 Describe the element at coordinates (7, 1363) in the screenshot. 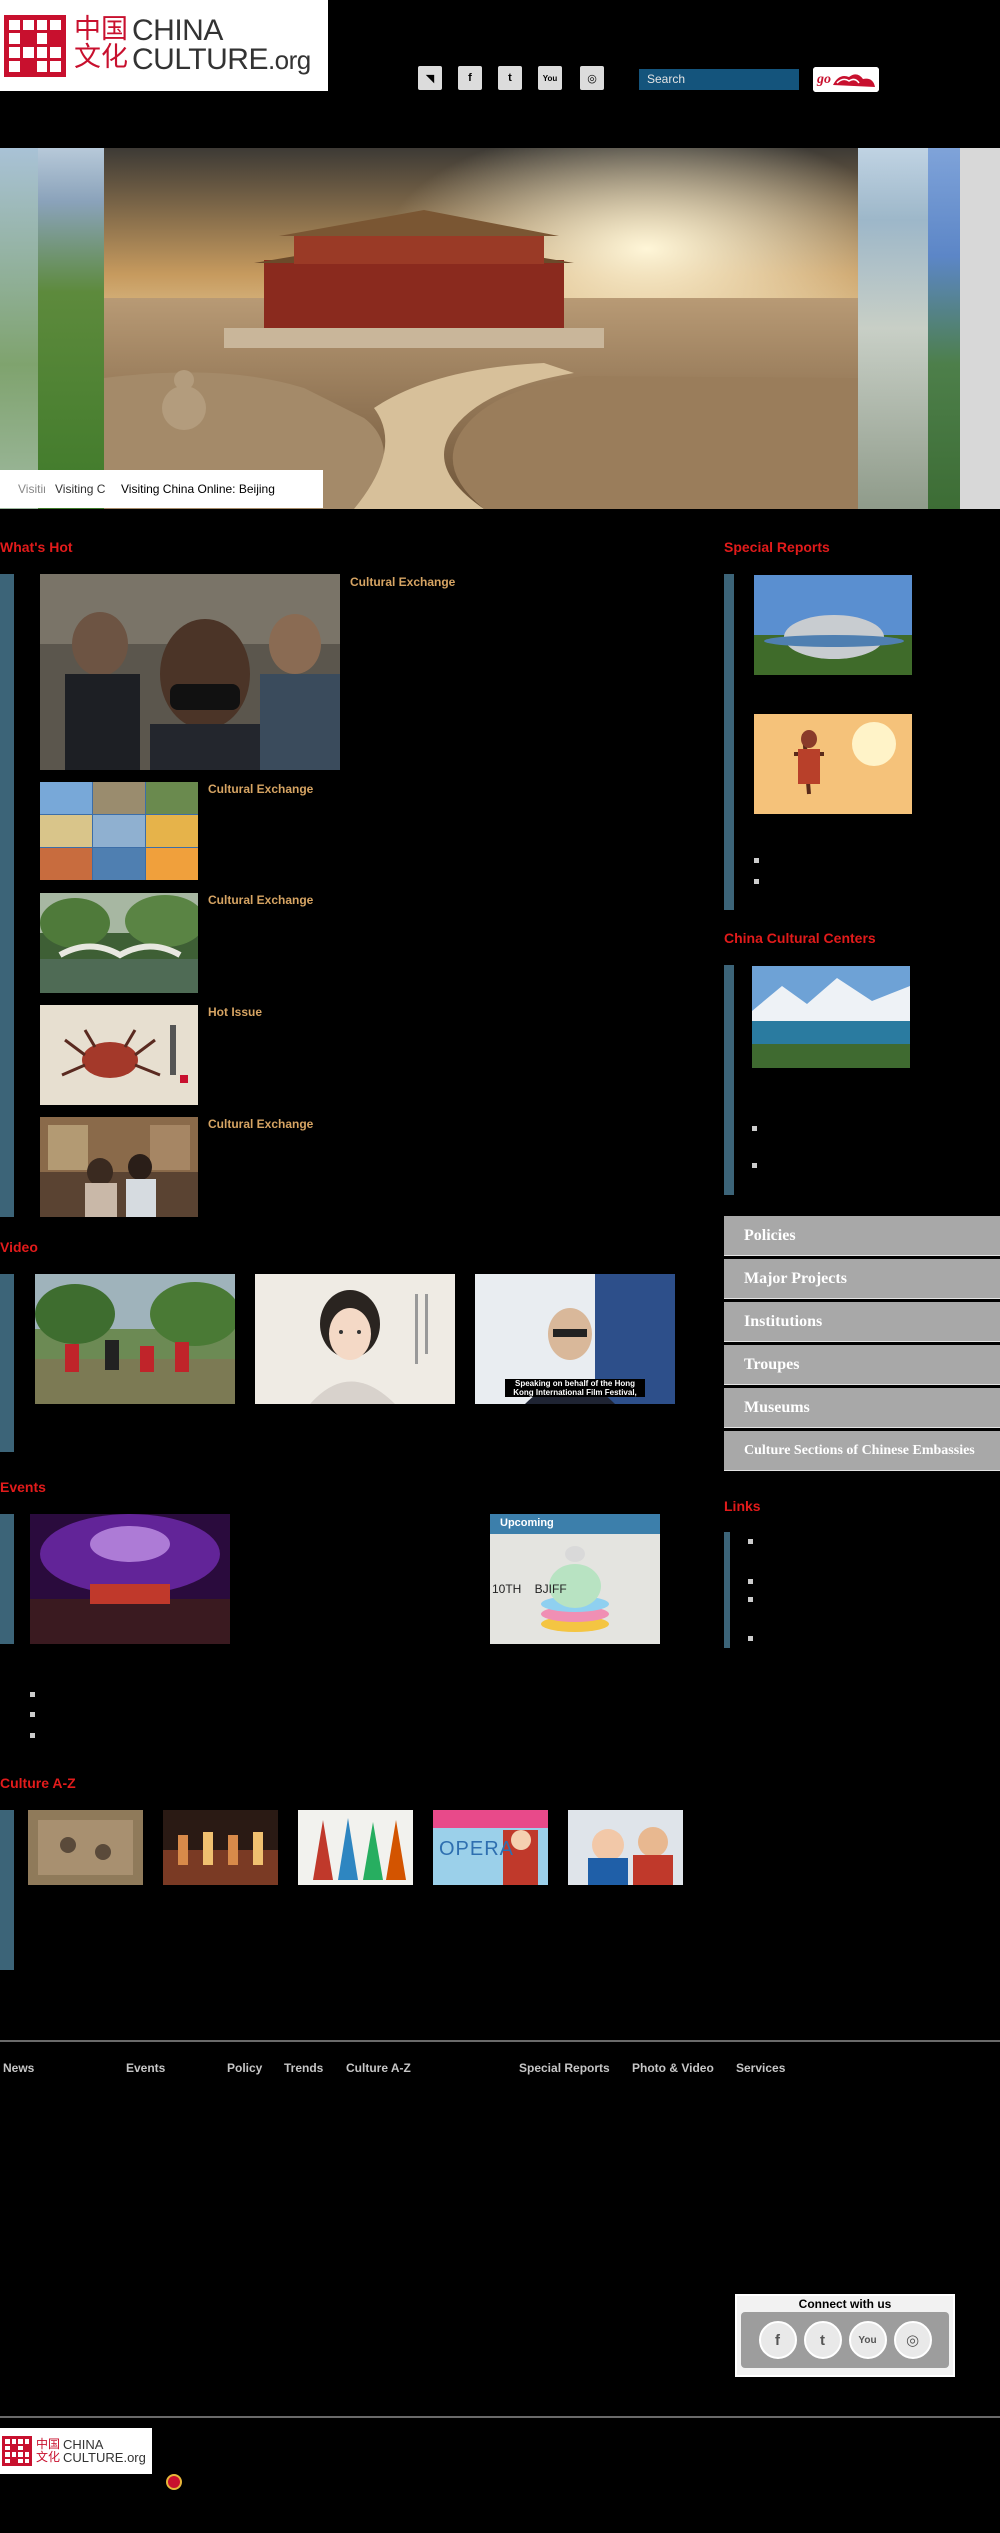

I see `video-bar` at that location.